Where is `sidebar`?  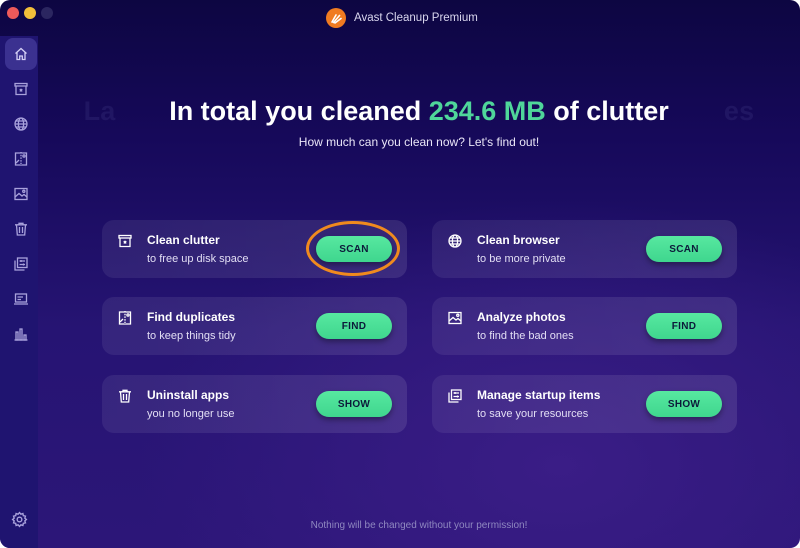 sidebar is located at coordinates (19, 292).